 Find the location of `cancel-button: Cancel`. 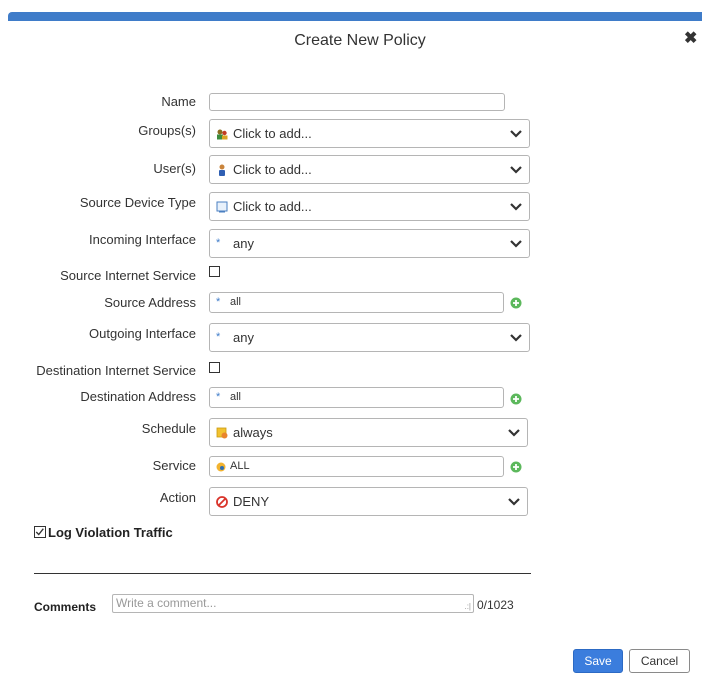

cancel-button: Cancel is located at coordinates (659, 661).